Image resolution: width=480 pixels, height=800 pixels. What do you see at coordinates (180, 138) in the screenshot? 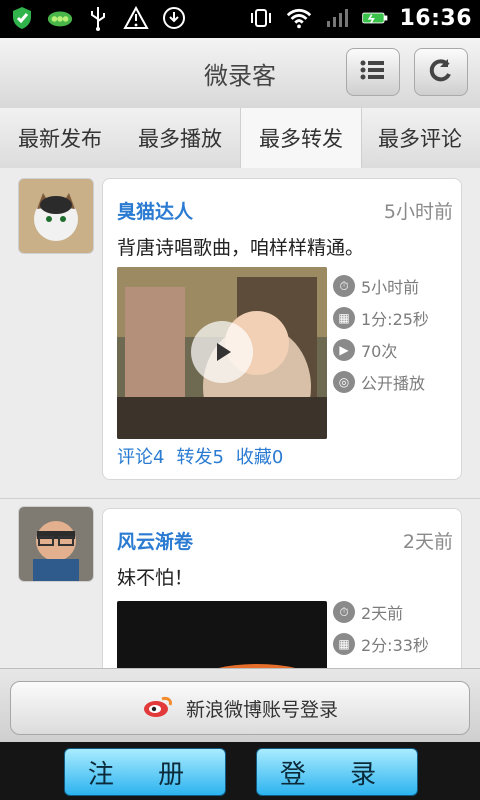
I see `tab-most-played: 最多播放` at bounding box center [180, 138].